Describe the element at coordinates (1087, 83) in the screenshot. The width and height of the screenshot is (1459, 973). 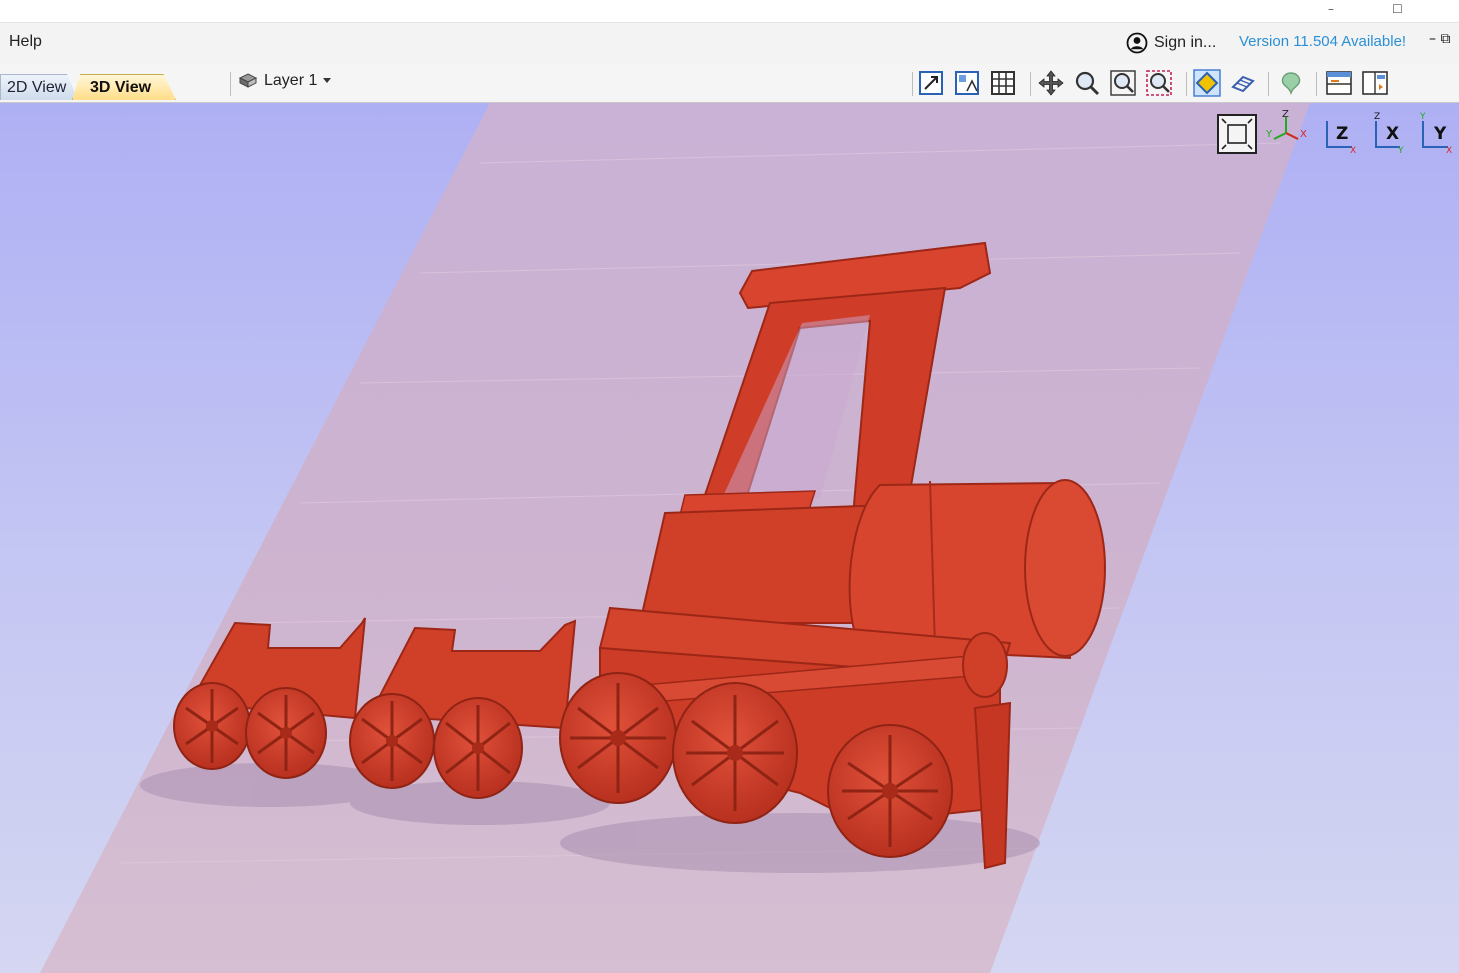
I see `zoom-in-icon` at that location.